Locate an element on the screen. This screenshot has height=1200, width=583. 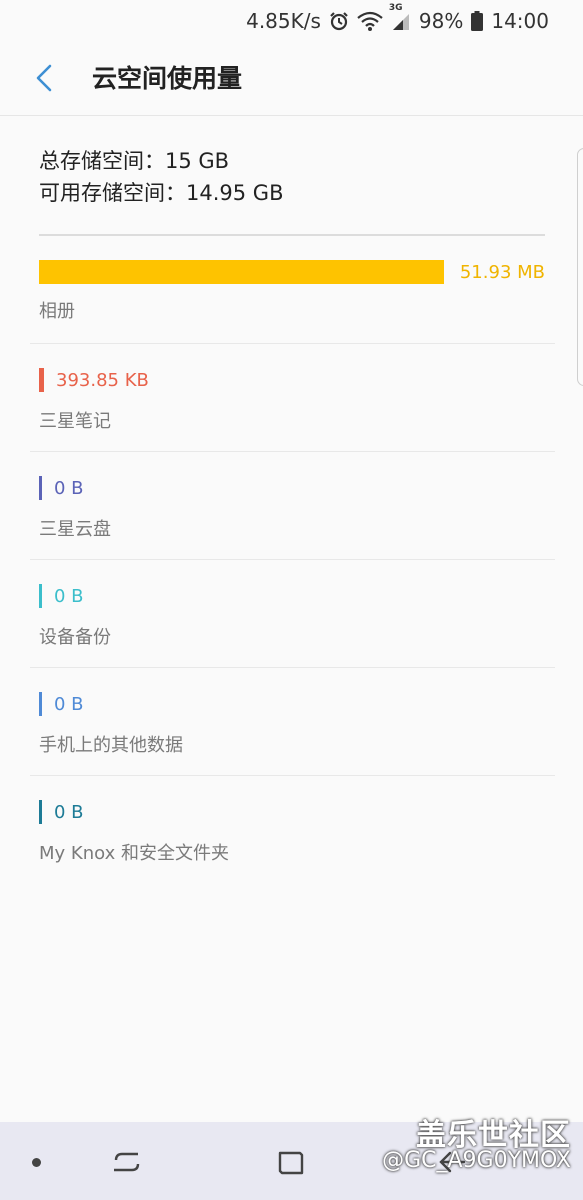
recent-apps-icon is located at coordinates (127, 1164).